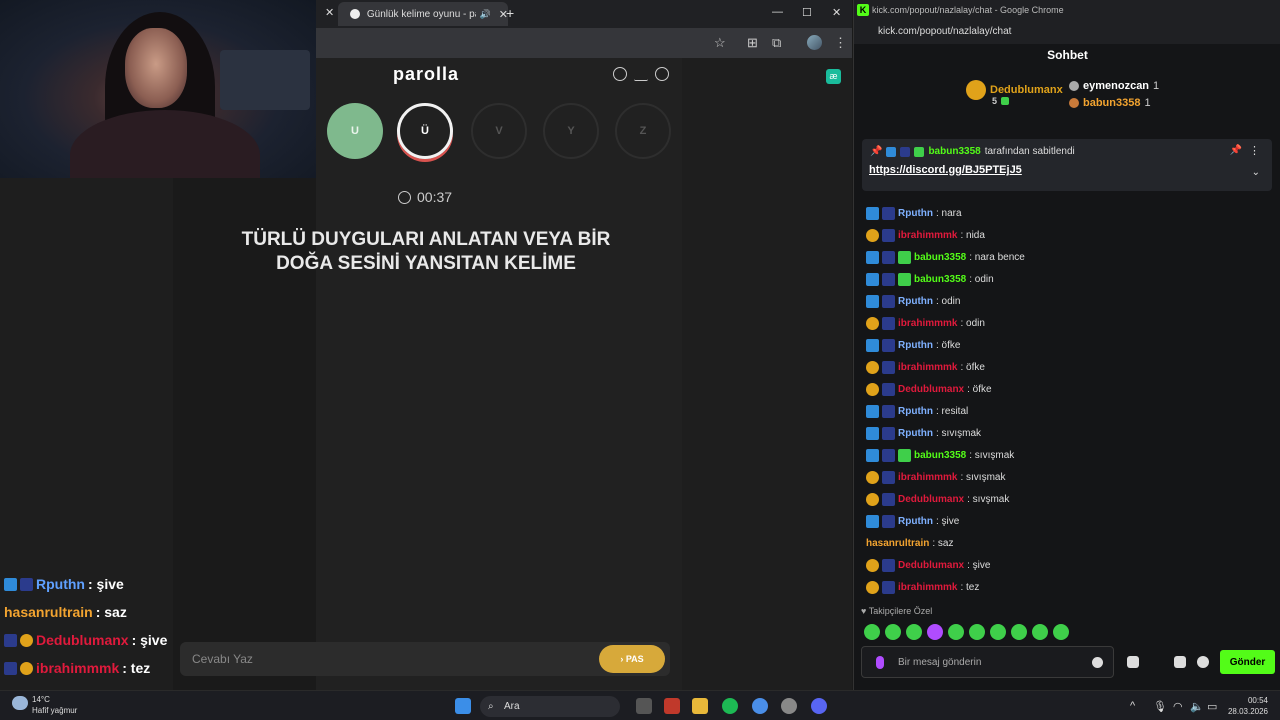 The width and height of the screenshot is (1280, 720). Describe the element at coordinates (105, 584) in the screenshot. I see `overlay-text: : şive` at that location.